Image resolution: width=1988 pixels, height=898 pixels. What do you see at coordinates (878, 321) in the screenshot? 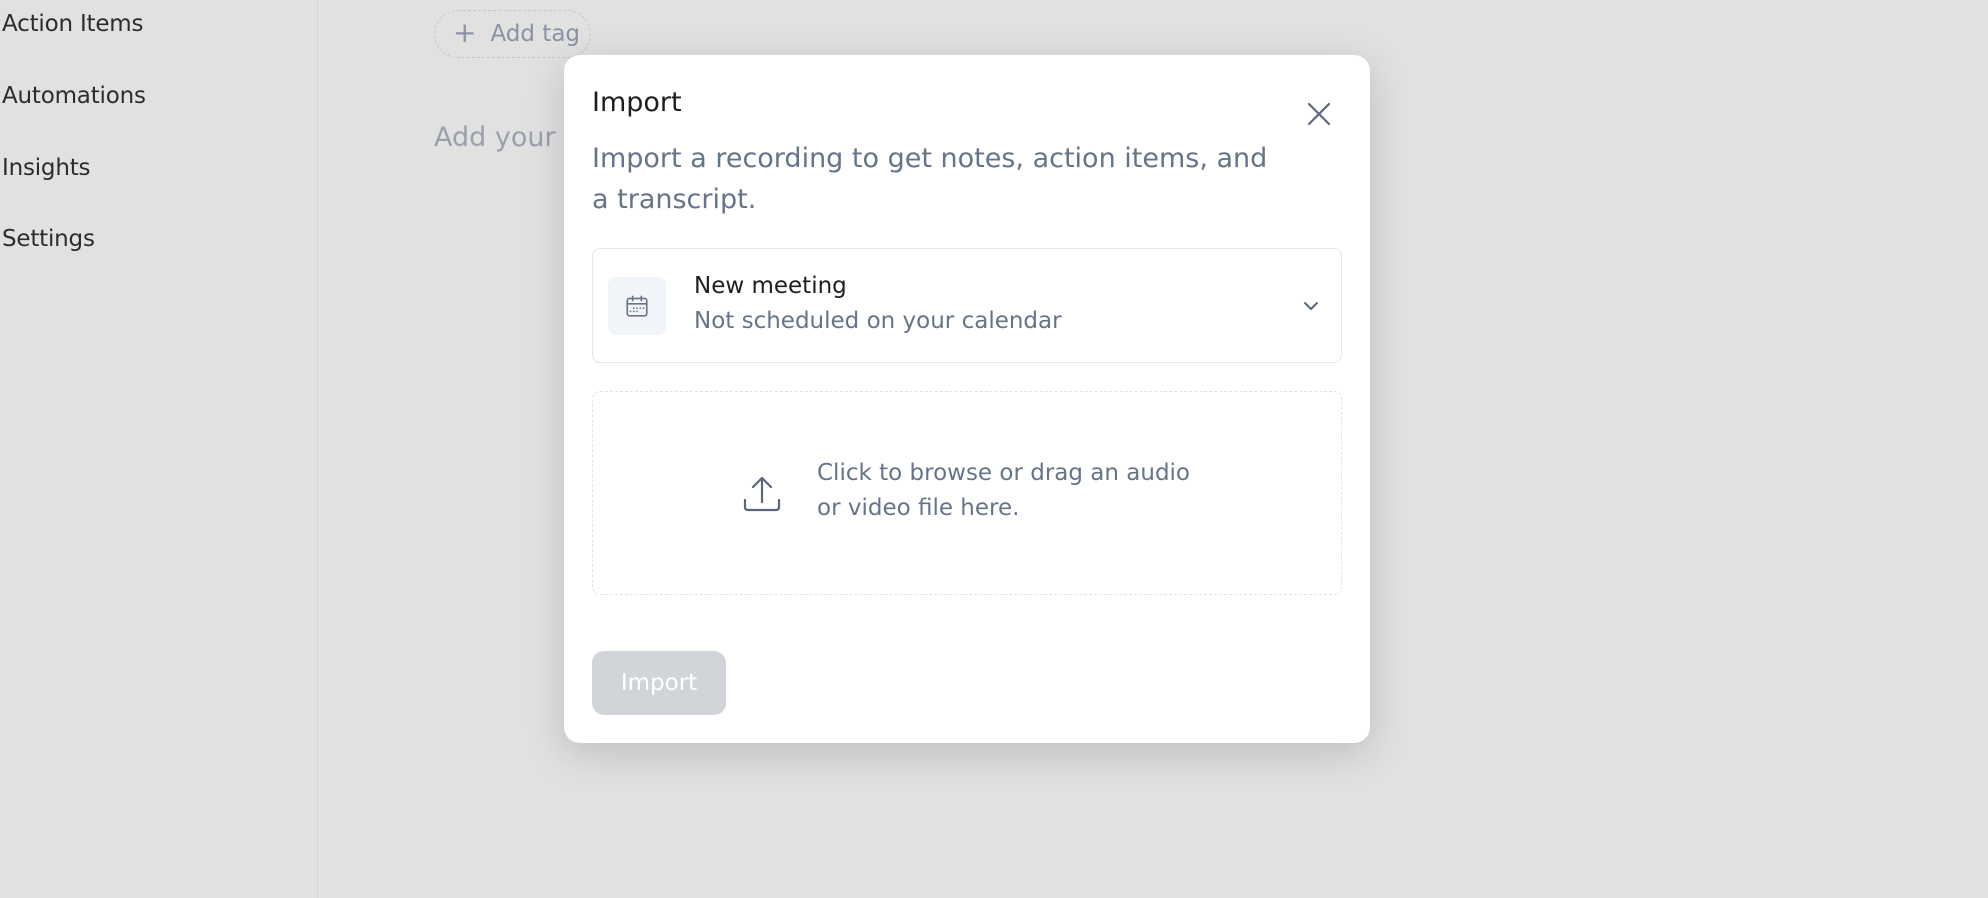
I see `meeting-subtitle: Not scheduled on your calendar` at bounding box center [878, 321].